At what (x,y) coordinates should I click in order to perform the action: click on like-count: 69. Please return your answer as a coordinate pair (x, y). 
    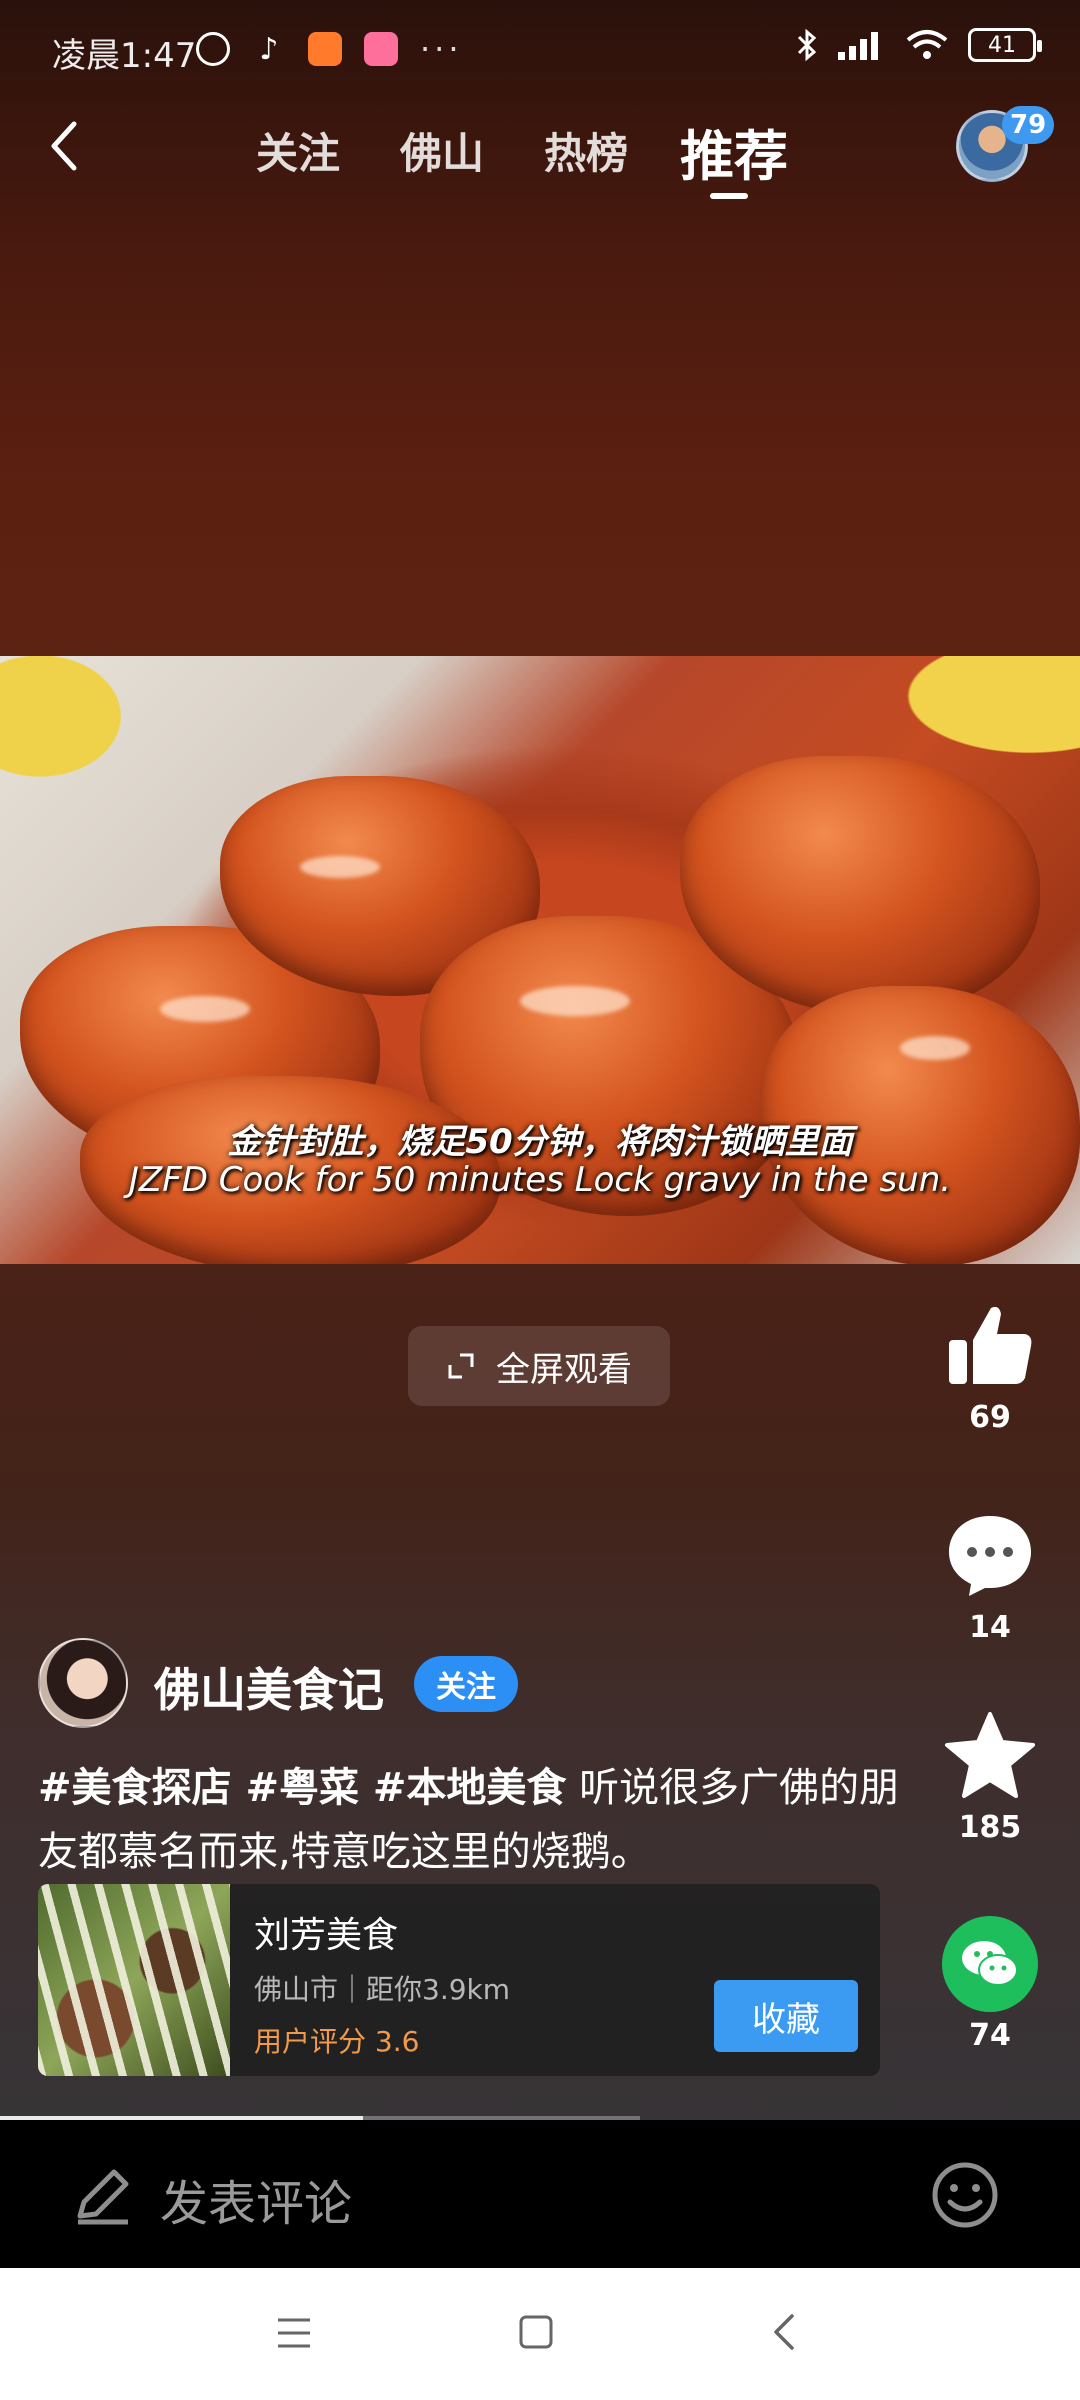
    Looking at the image, I should click on (990, 1417).